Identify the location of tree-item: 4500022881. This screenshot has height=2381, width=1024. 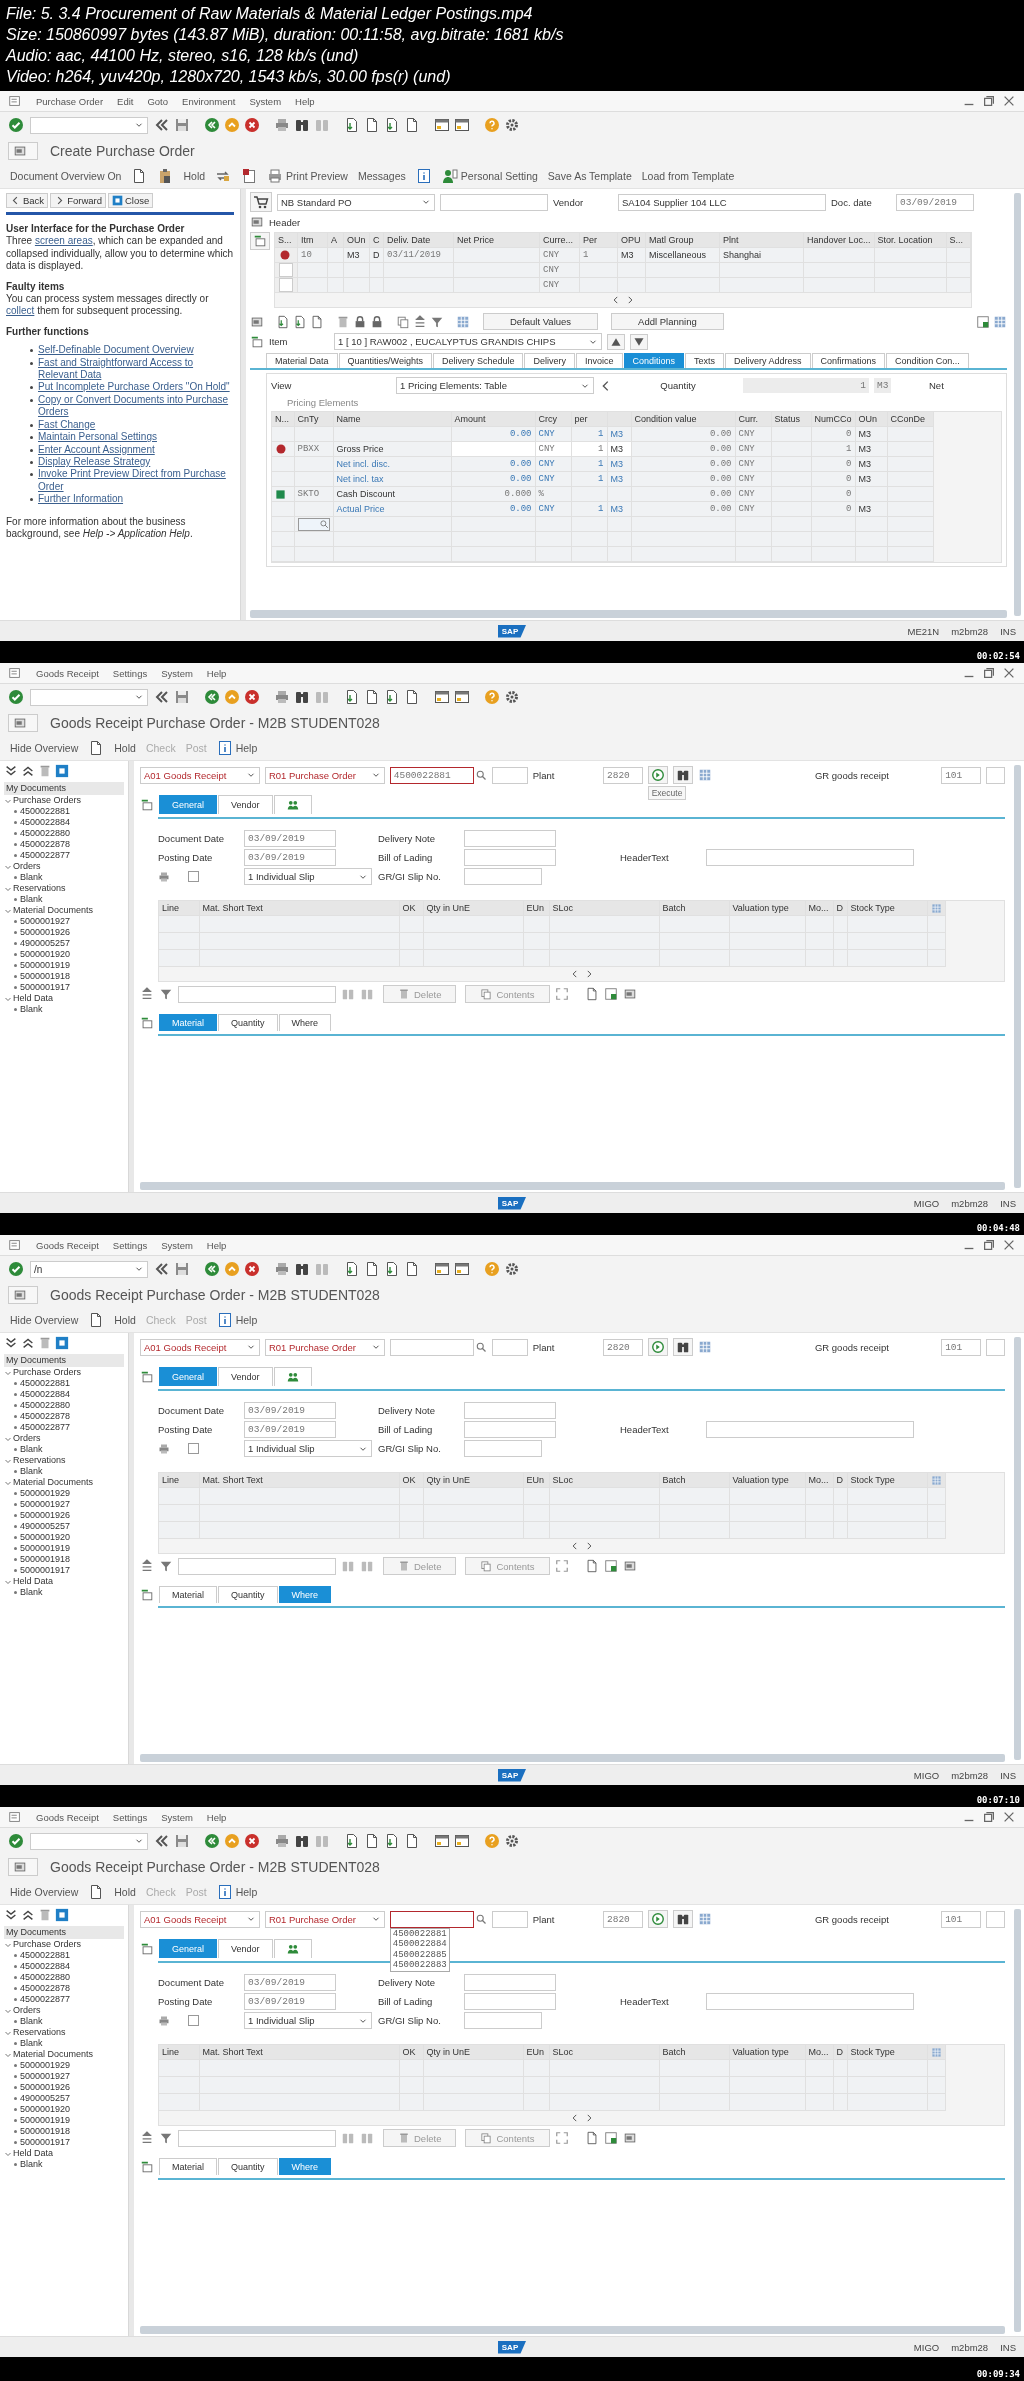
(45, 811).